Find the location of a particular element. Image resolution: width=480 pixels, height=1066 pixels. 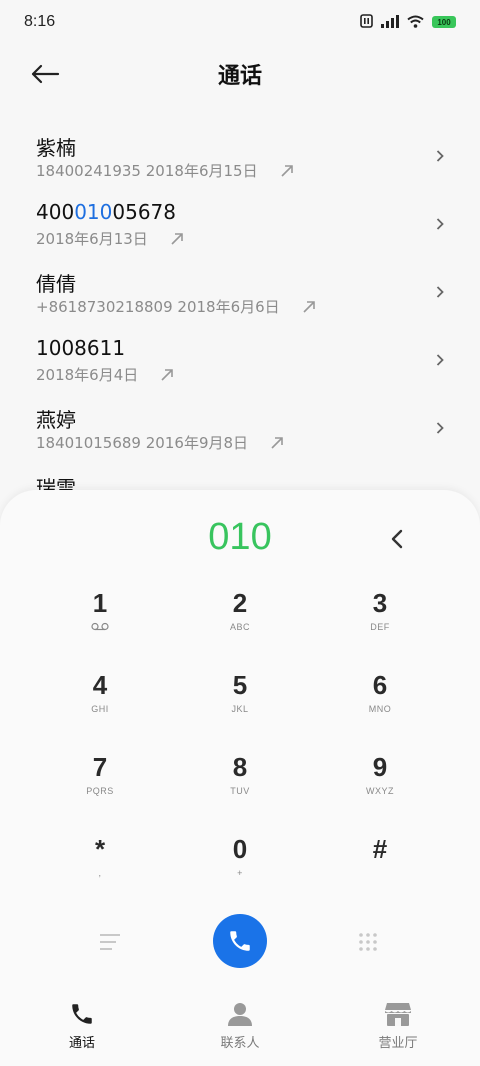

key-3: 3 DEF is located at coordinates (380, 623).